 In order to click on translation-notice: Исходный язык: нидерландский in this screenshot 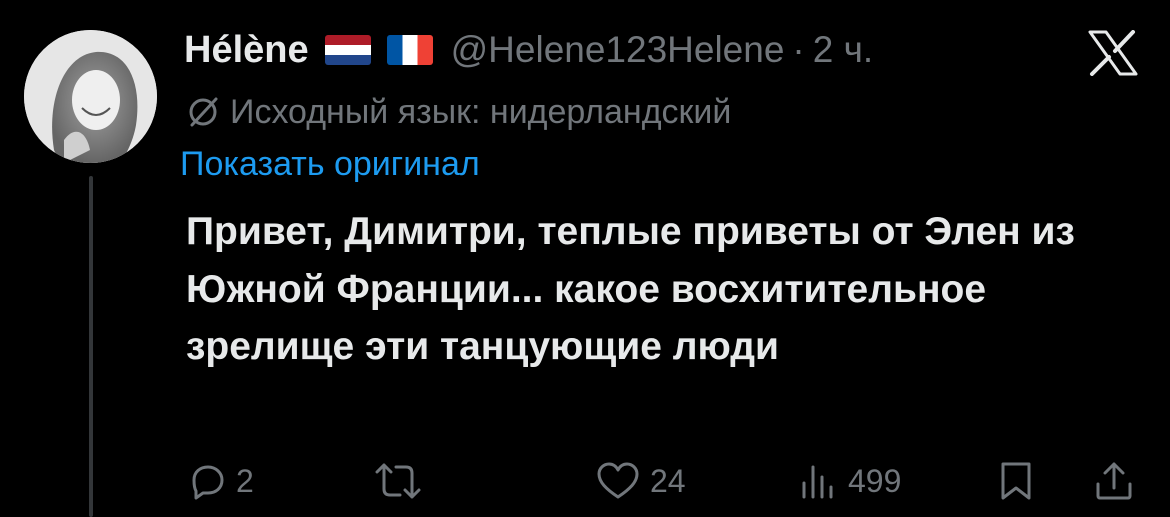, I will do `click(458, 112)`.